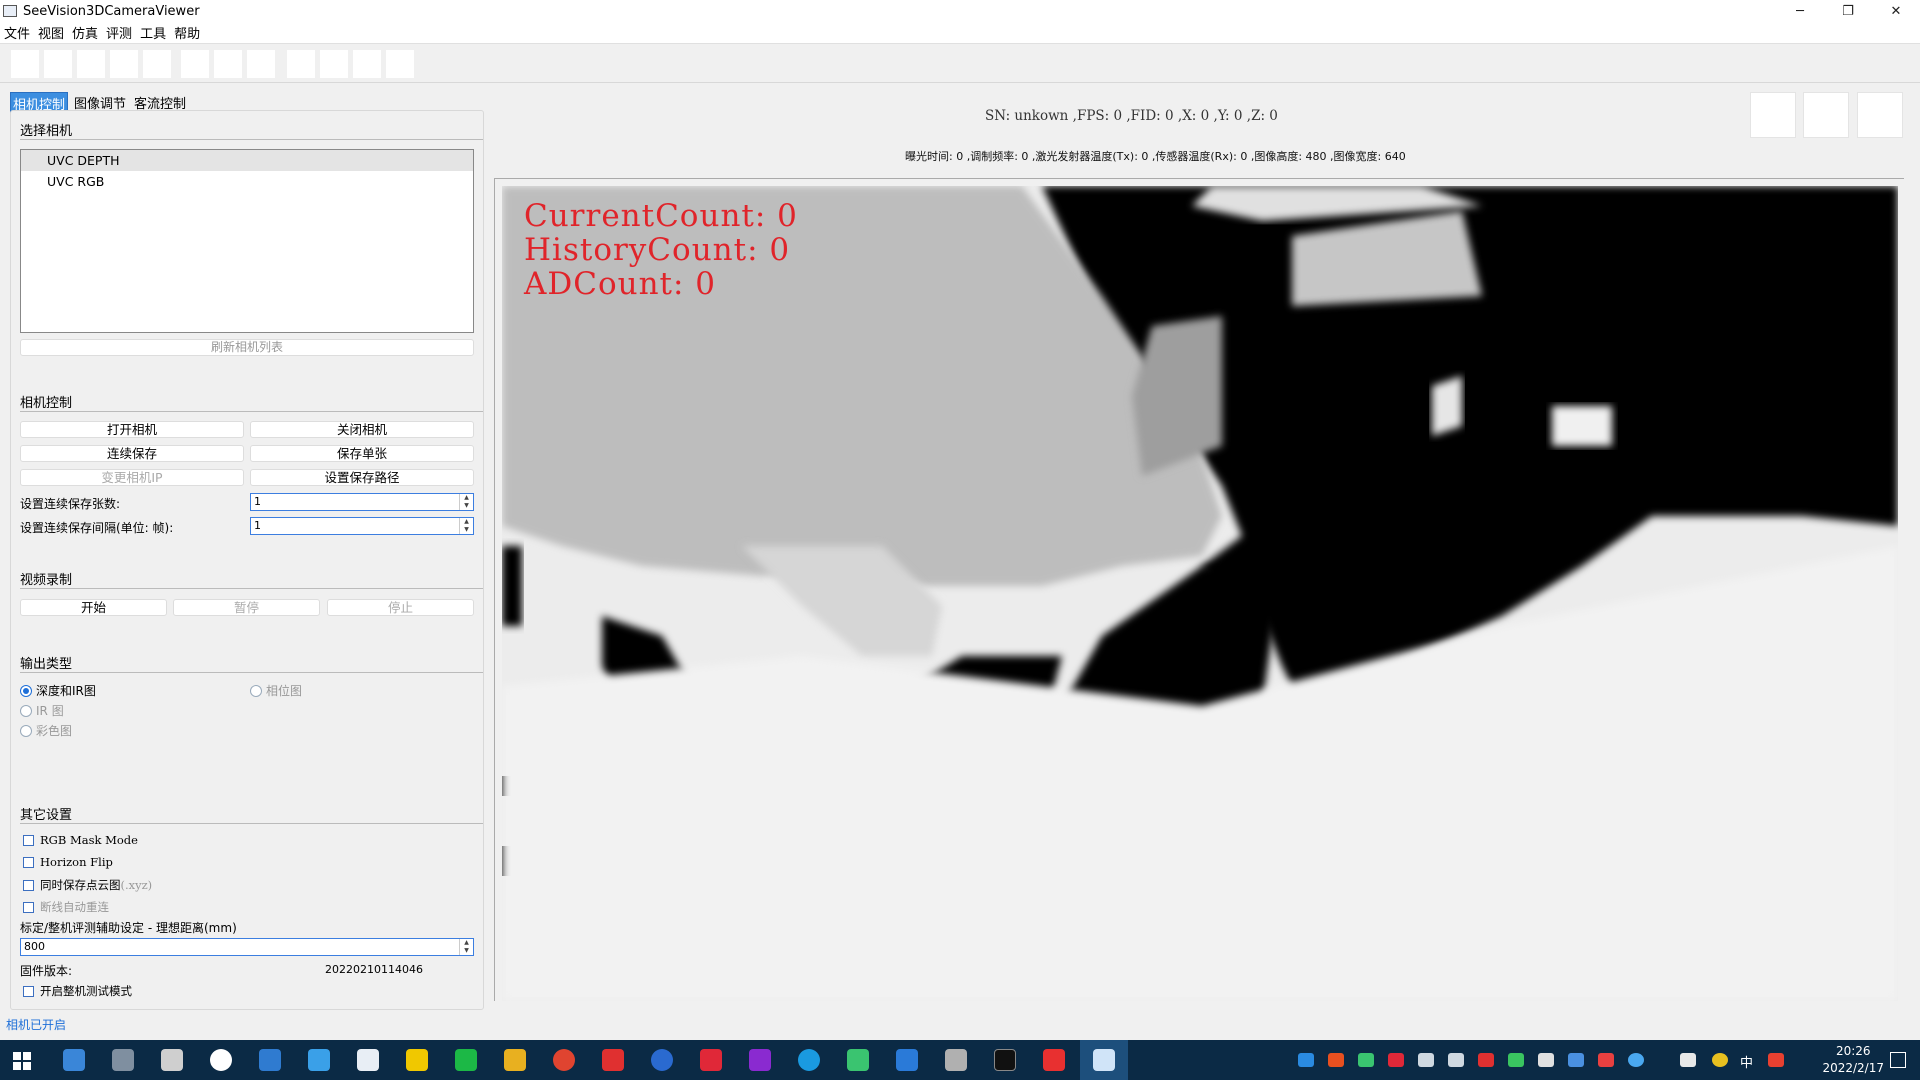 Image resolution: width=1920 pixels, height=1080 pixels. Describe the element at coordinates (1898, 1060) in the screenshot. I see `notification-icon` at that location.